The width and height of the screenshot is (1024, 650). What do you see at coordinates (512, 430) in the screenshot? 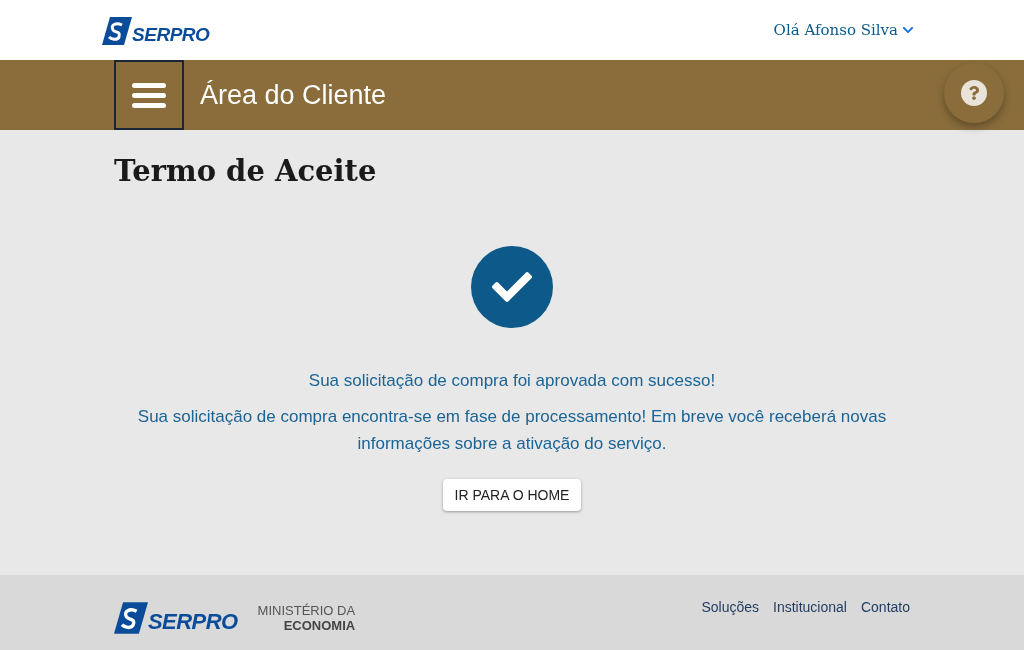
I see `detail-message: Sua solicitação de compra encontra-se em fase de processamento! Em breve você receberá novas informações sobre a ativação do serviço.` at bounding box center [512, 430].